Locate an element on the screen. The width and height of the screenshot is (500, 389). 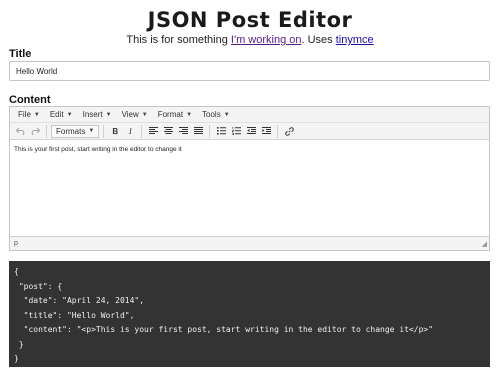
bullet-list-icon is located at coordinates (221, 131).